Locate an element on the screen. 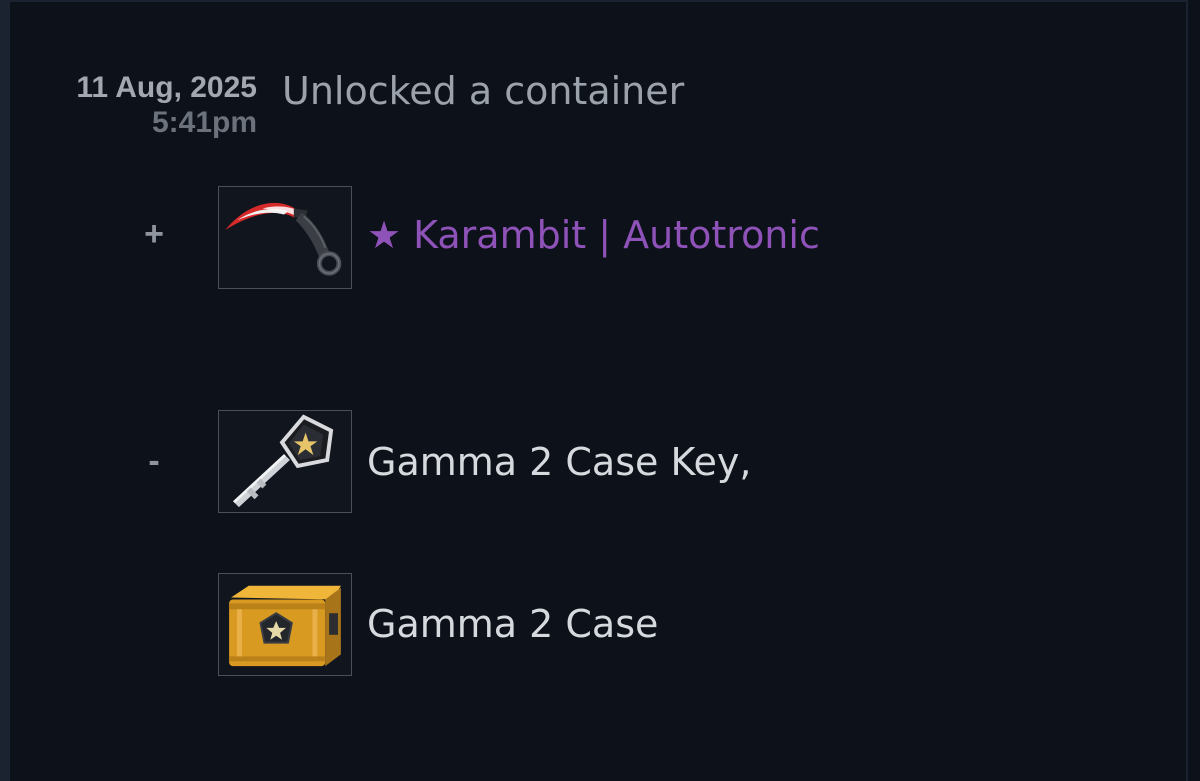 The height and width of the screenshot is (781, 1200). item-name-case-key: Gamma 2 Case Key, is located at coordinates (559, 462).